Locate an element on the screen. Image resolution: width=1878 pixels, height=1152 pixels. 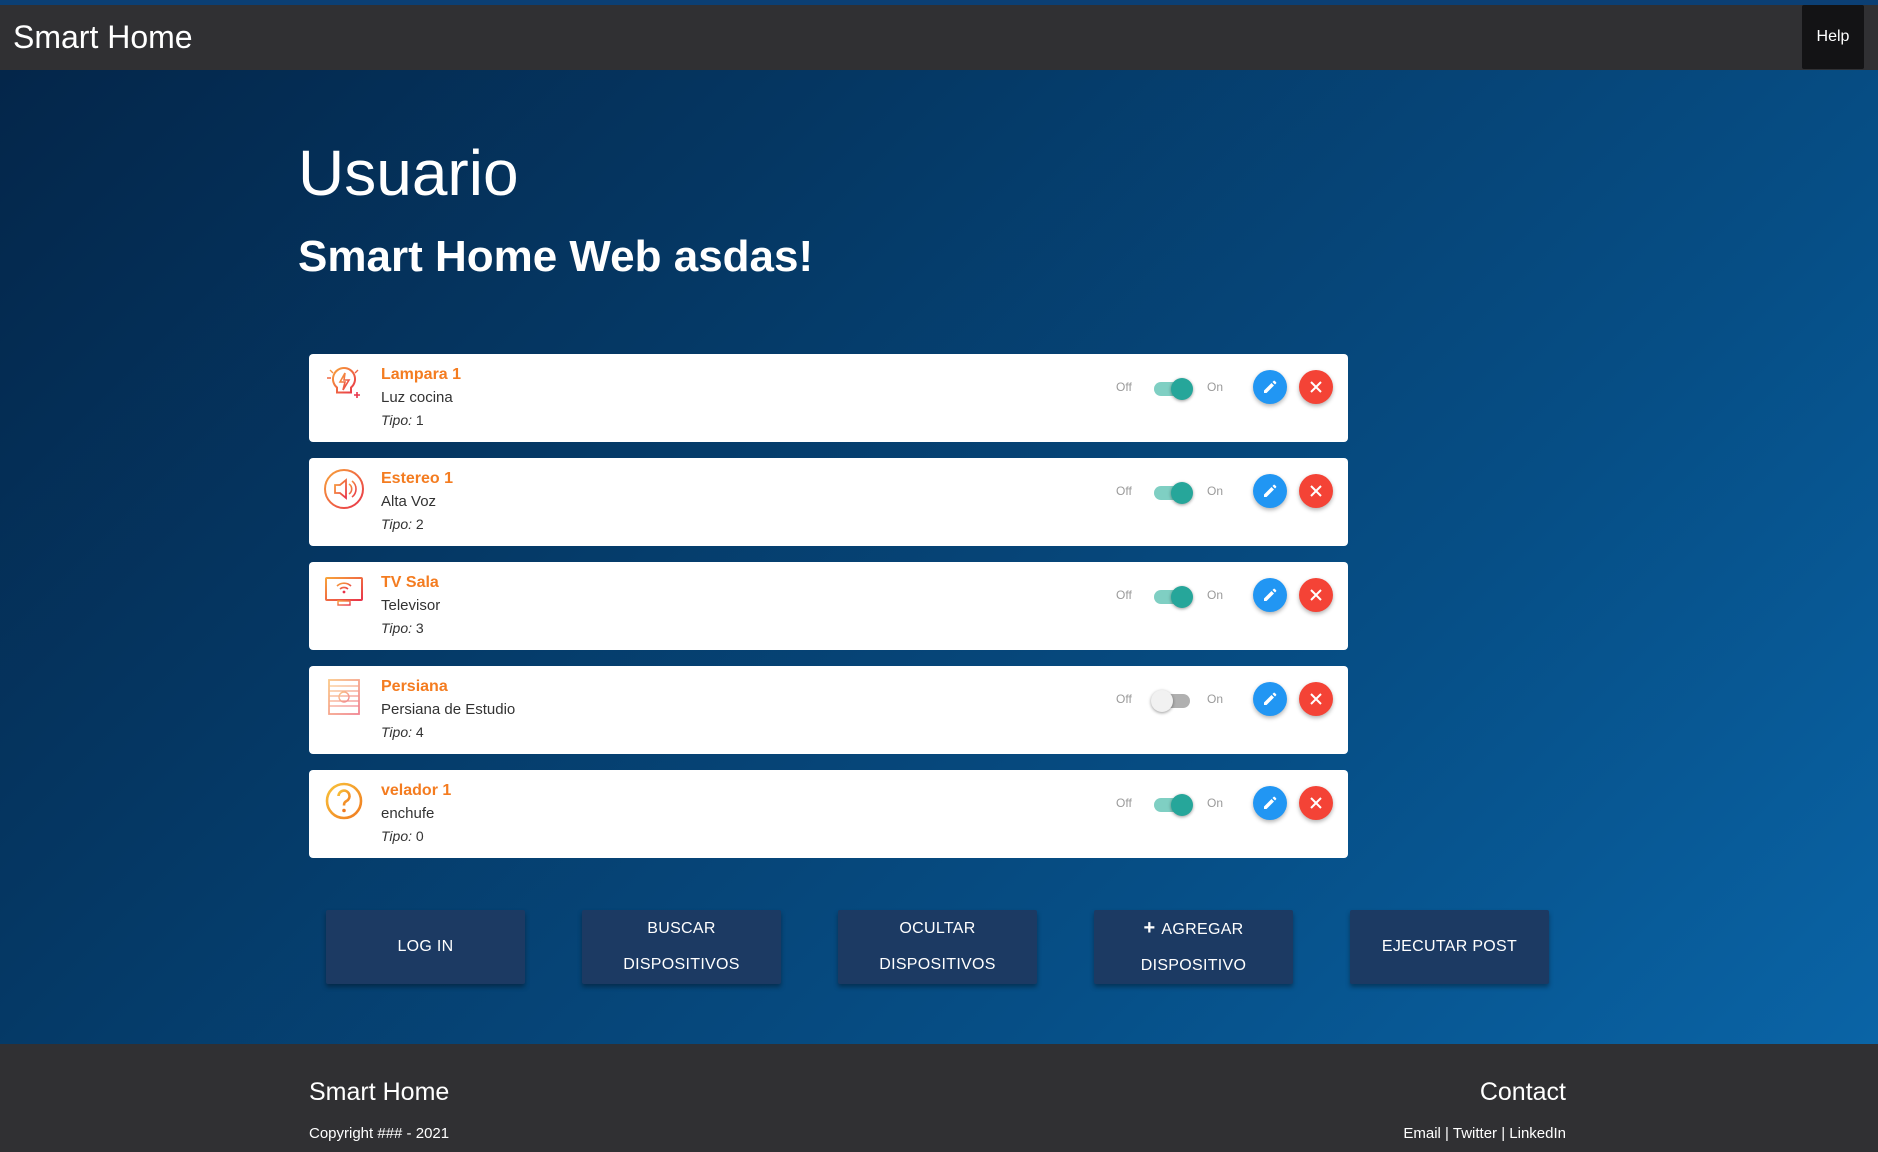
search-devices-label-line2: DISPOSITIVOS is located at coordinates (681, 964).